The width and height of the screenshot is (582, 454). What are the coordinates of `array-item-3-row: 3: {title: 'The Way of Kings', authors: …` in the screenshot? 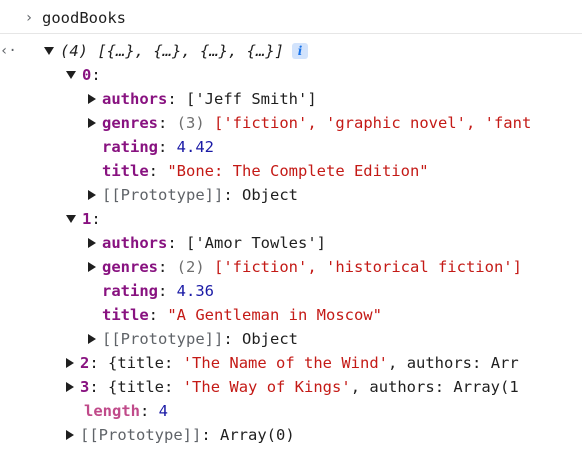 It's located at (291, 387).